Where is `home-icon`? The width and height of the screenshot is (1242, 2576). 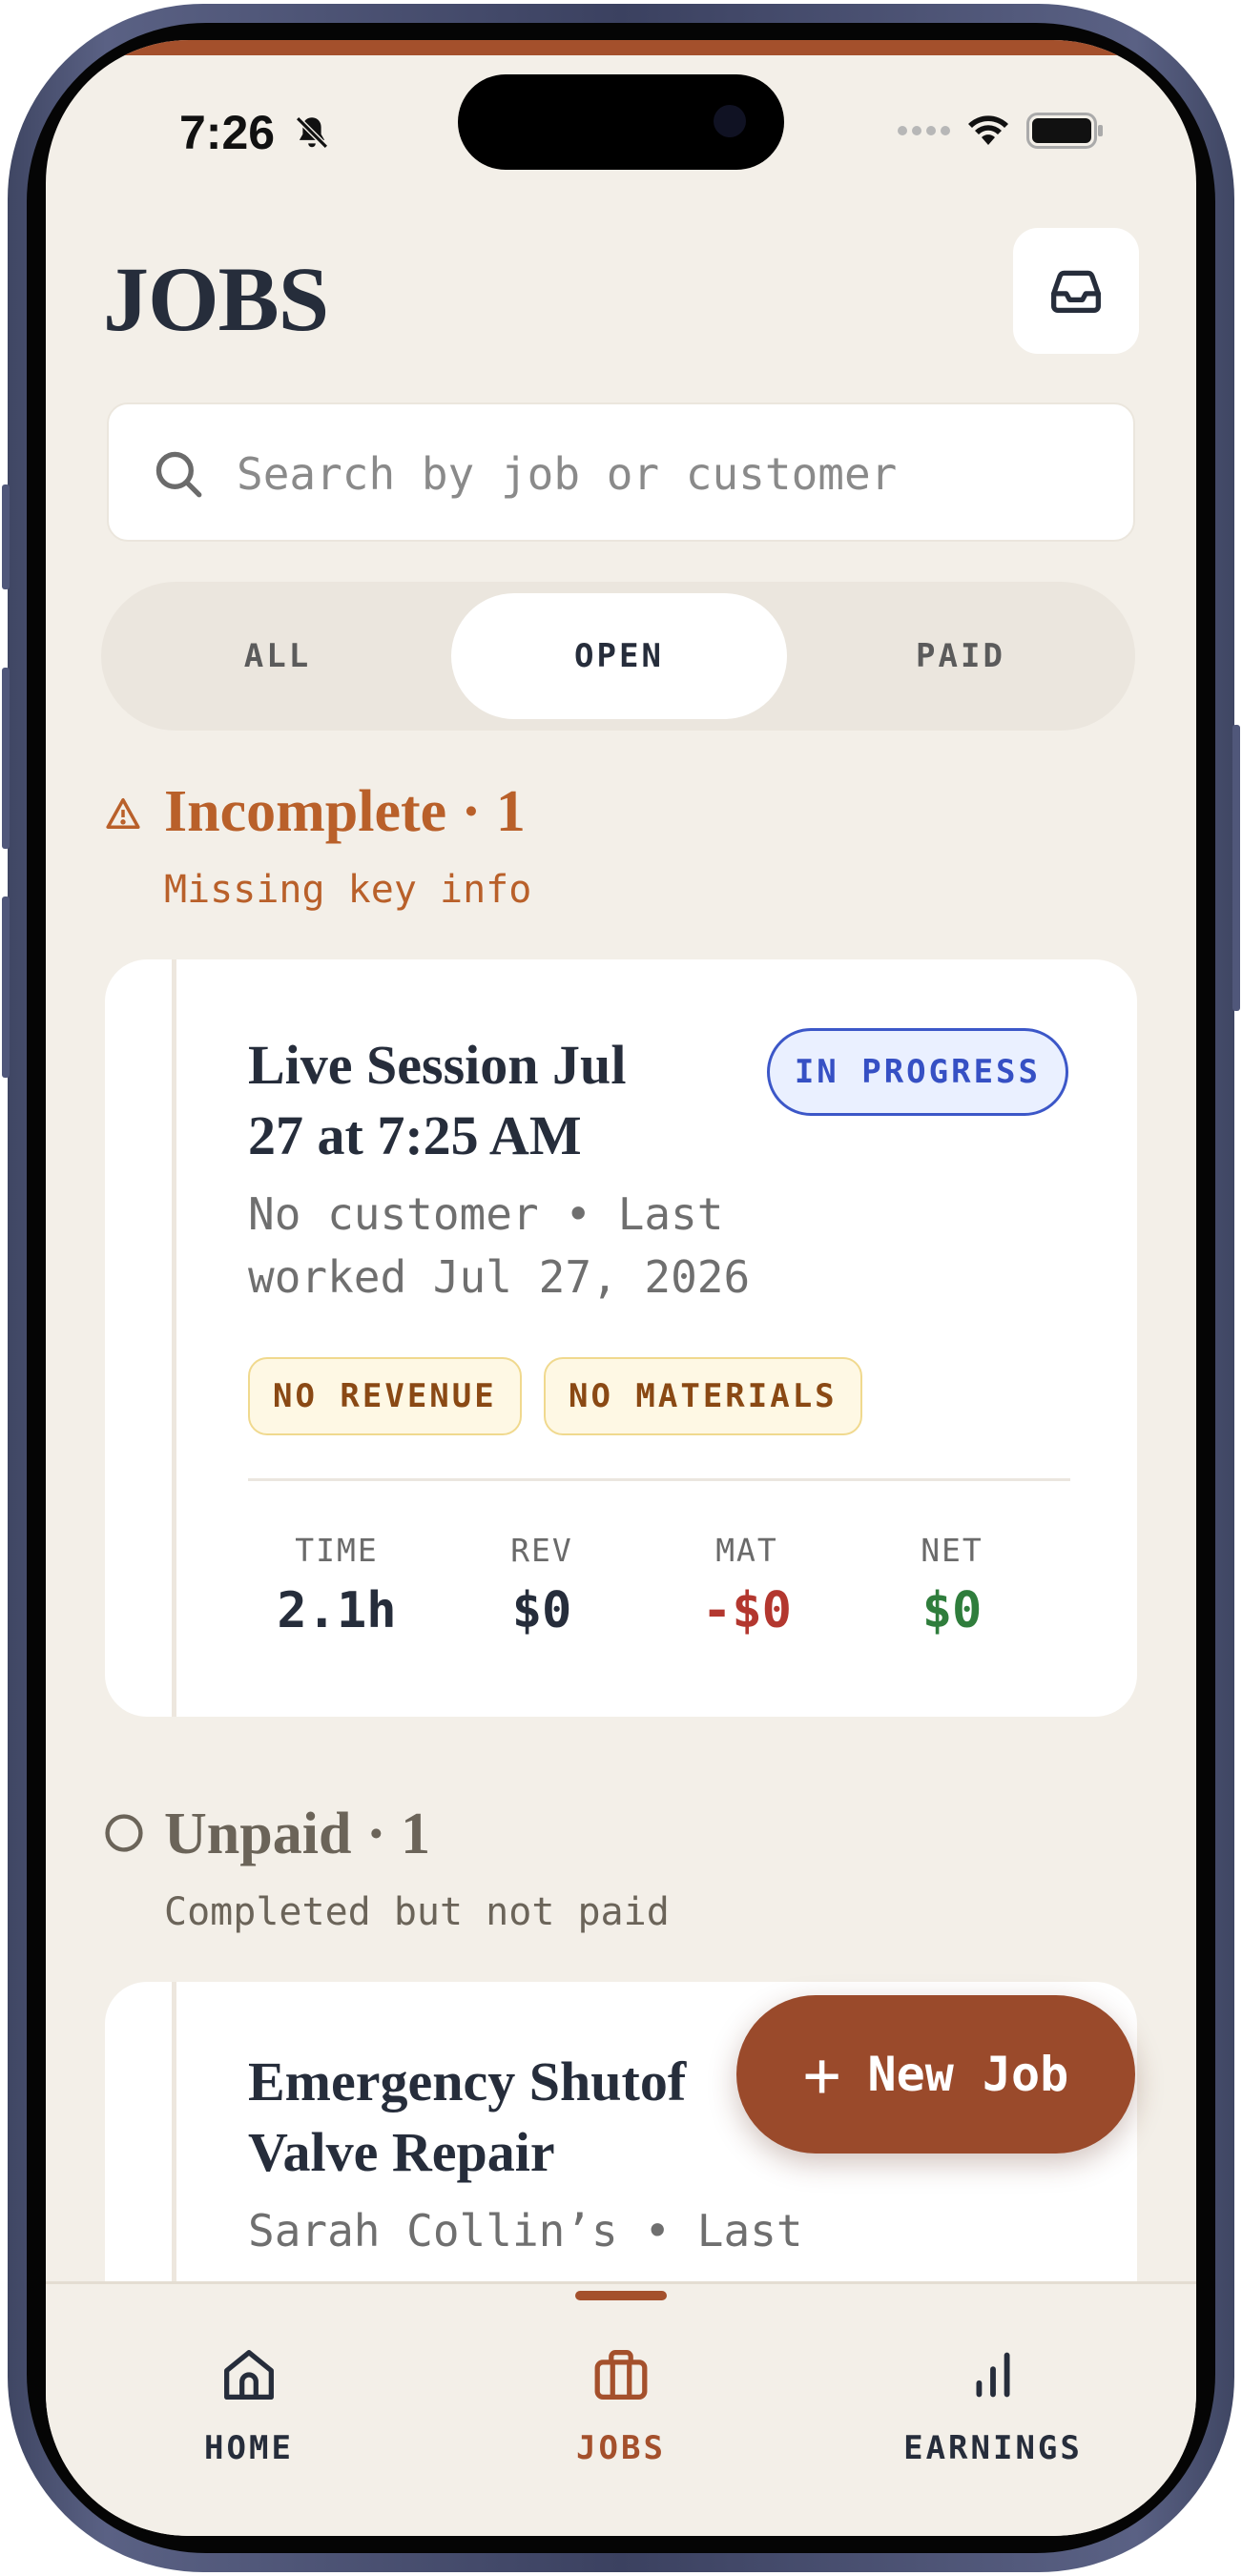
home-icon is located at coordinates (249, 2375).